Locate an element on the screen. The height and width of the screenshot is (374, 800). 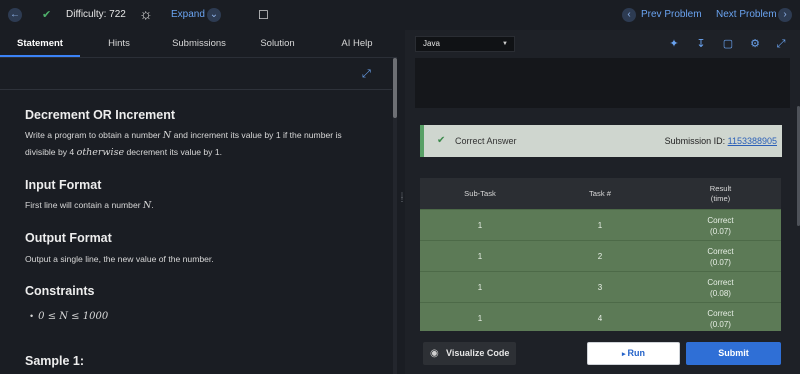
chevron-right-icon: › is located at coordinates (785, 15).